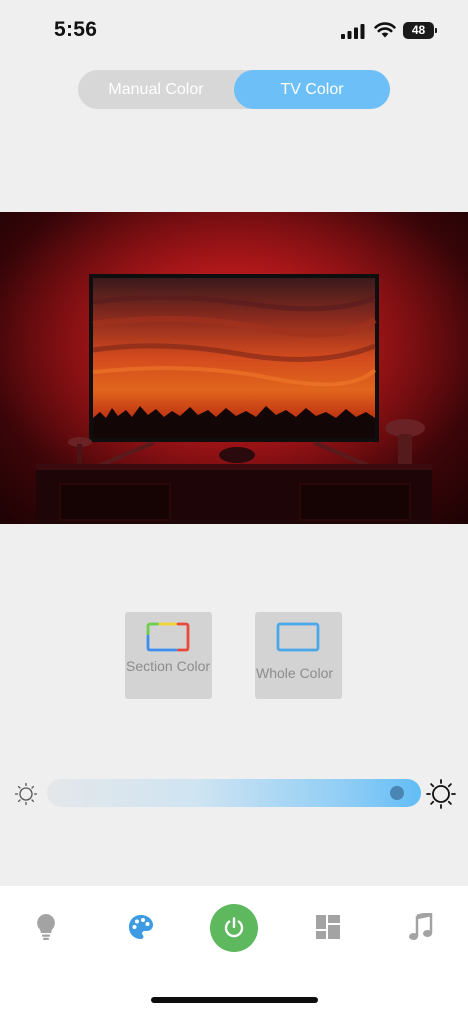 The width and height of the screenshot is (468, 1013). I want to click on scenes-icon, so click(328, 927).